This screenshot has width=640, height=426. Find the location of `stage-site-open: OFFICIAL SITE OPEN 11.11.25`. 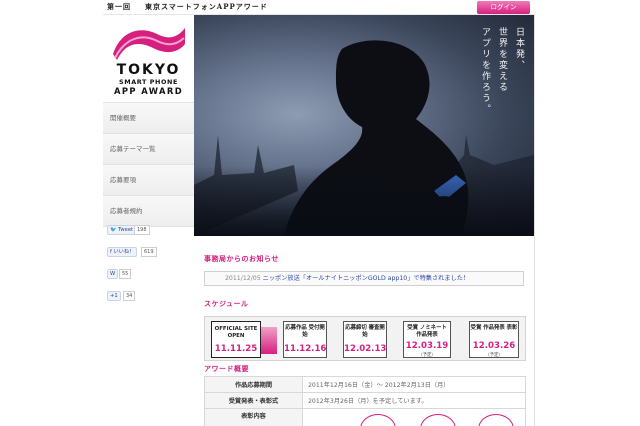

stage-site-open: OFFICIAL SITE OPEN 11.11.25 is located at coordinates (236, 339).